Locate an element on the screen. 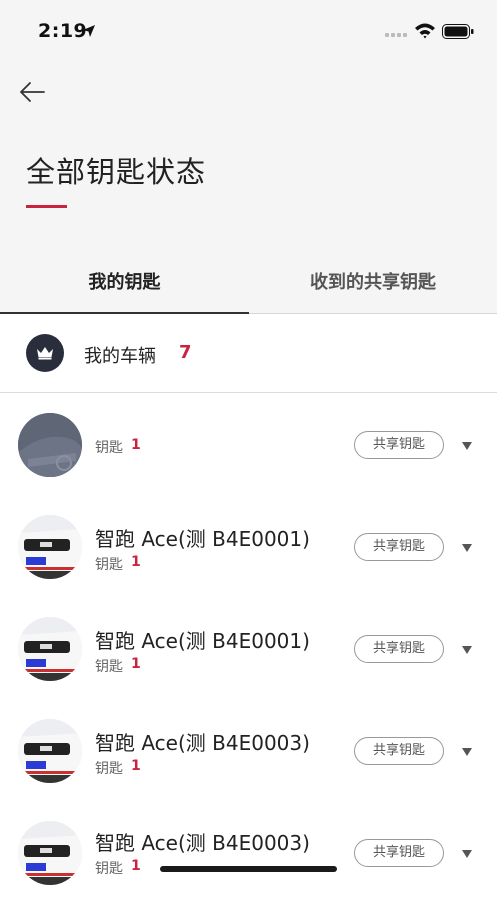 The height and width of the screenshot is (905, 497). back-arrow-icon is located at coordinates (32, 92).